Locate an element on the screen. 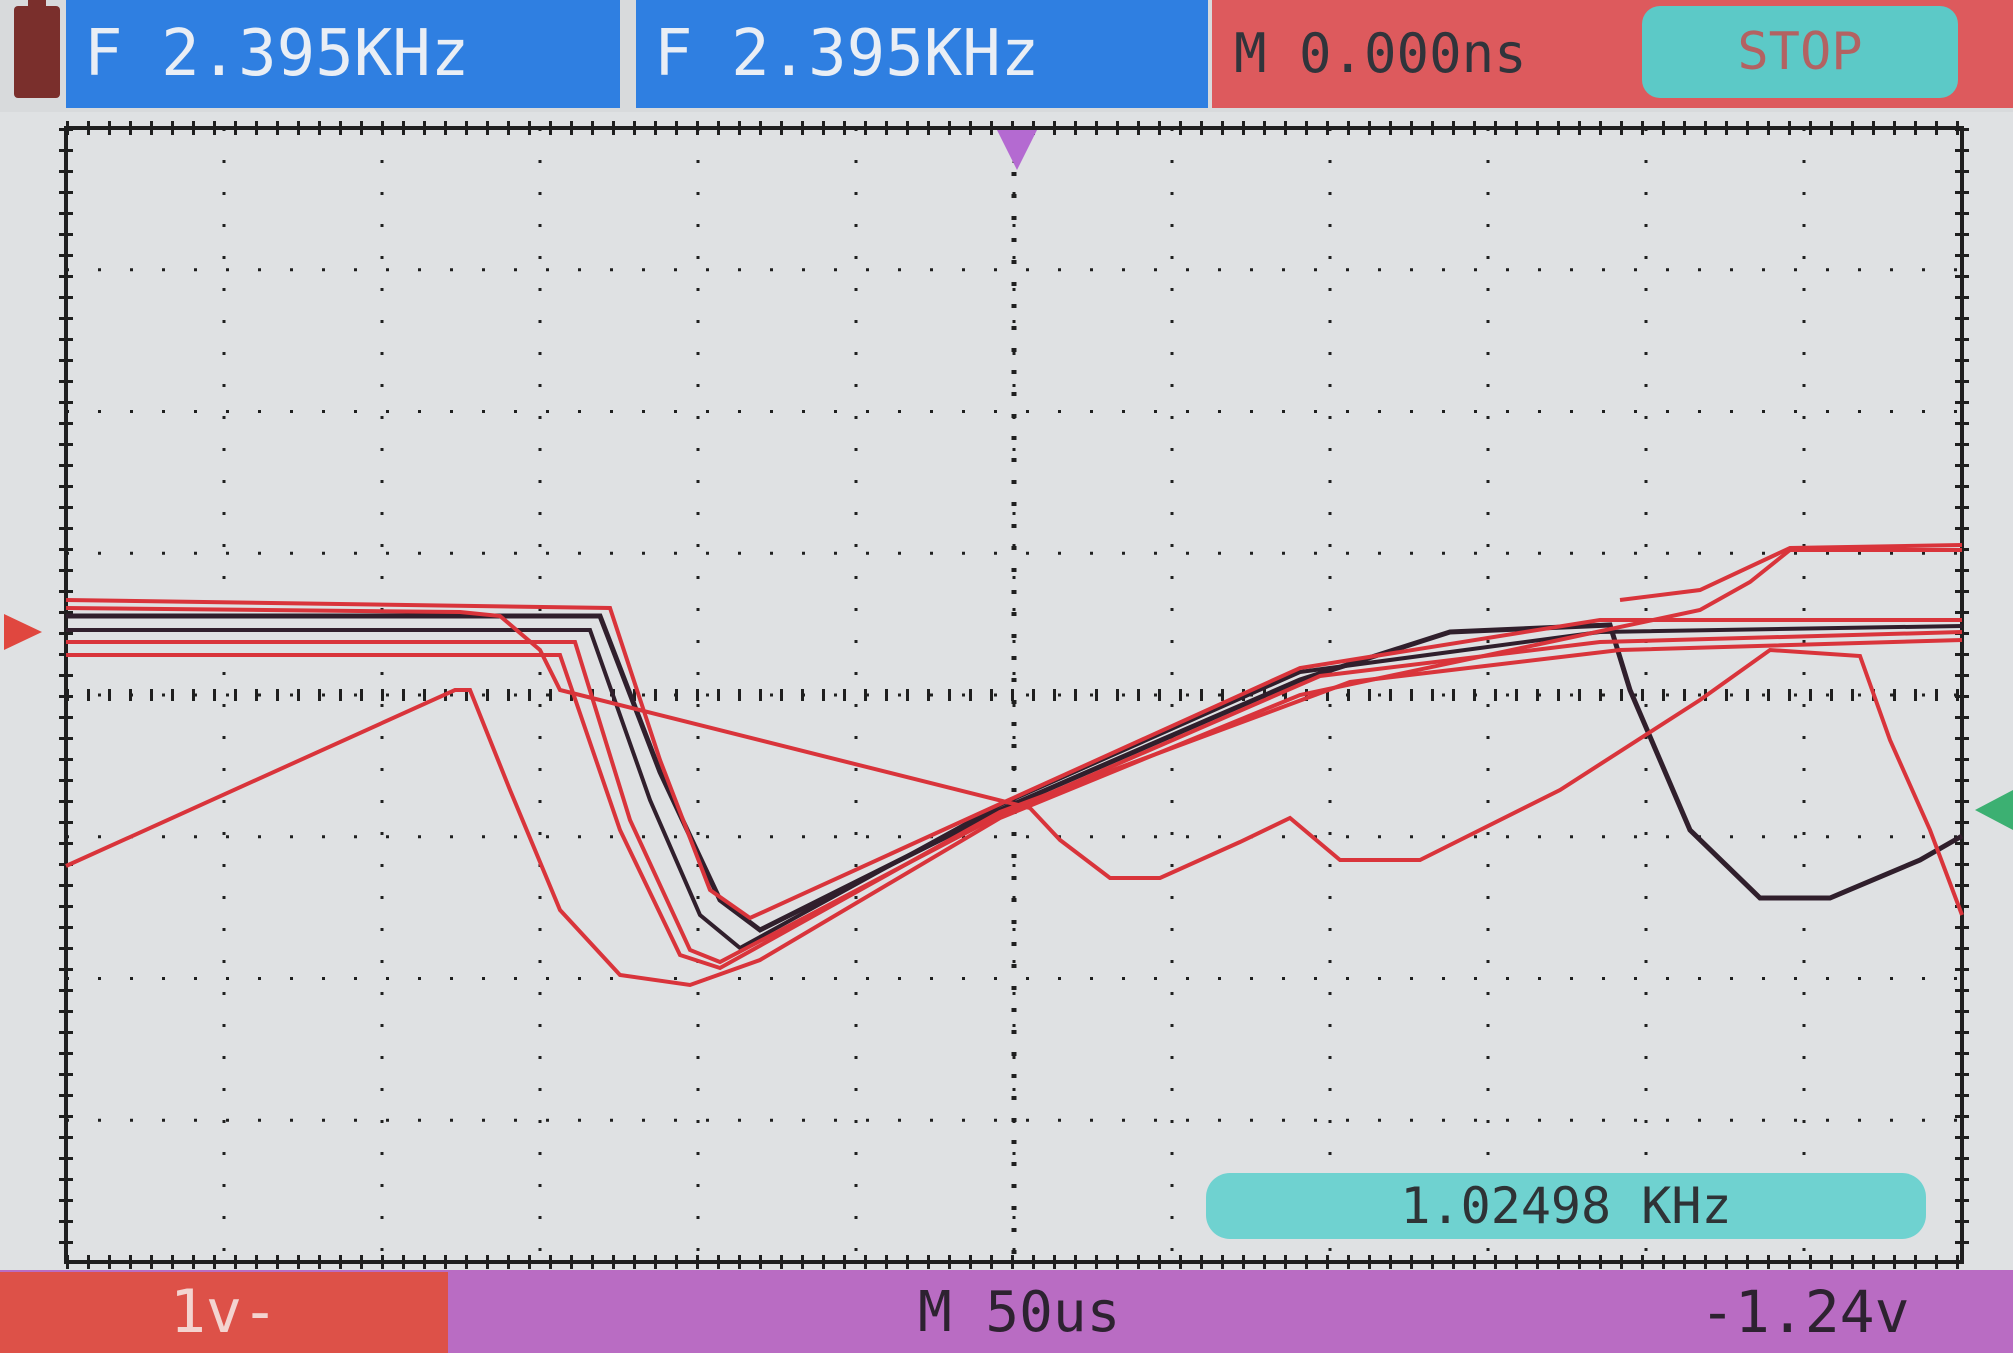 This screenshot has width=2013, height=1353. volts-per-div-readout: 1v- is located at coordinates (224, 1312).